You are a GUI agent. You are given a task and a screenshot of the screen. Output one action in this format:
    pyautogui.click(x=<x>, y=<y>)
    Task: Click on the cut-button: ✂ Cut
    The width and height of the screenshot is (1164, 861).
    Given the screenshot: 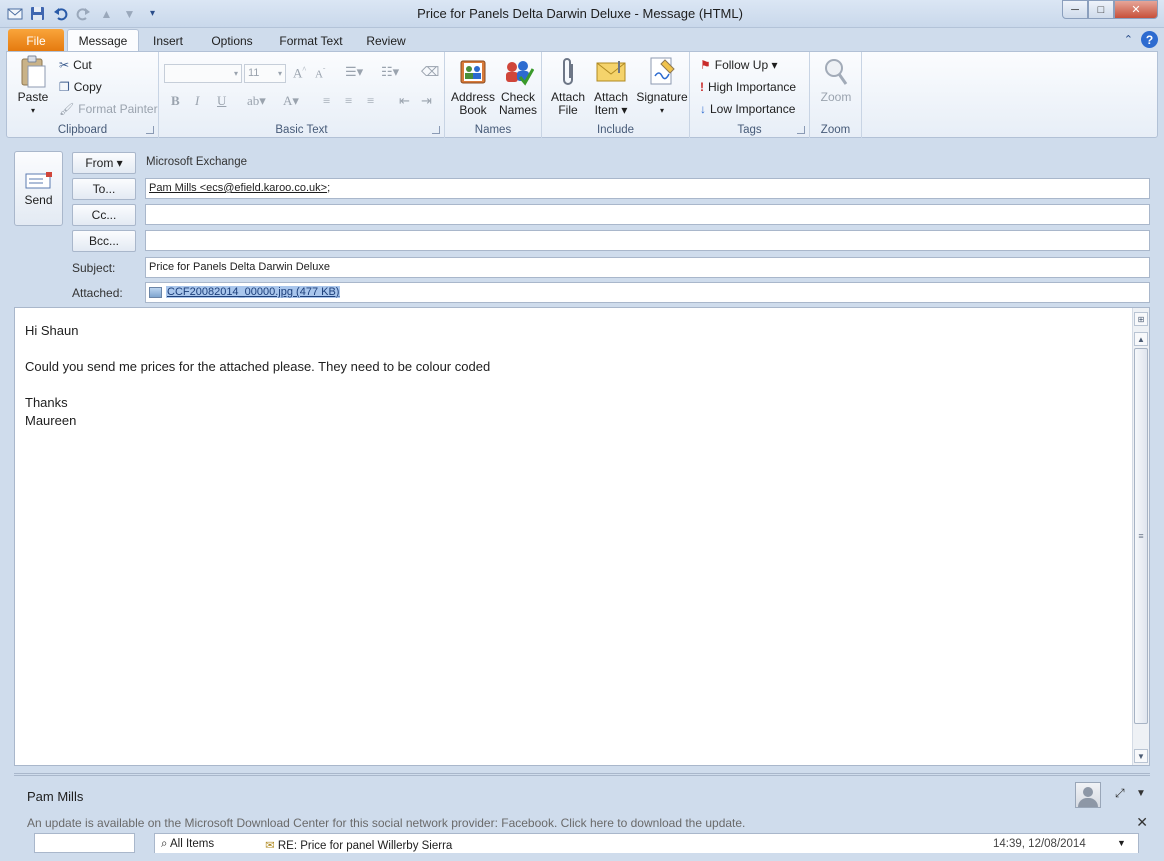 What is the action you would take?
    pyautogui.click(x=75, y=65)
    